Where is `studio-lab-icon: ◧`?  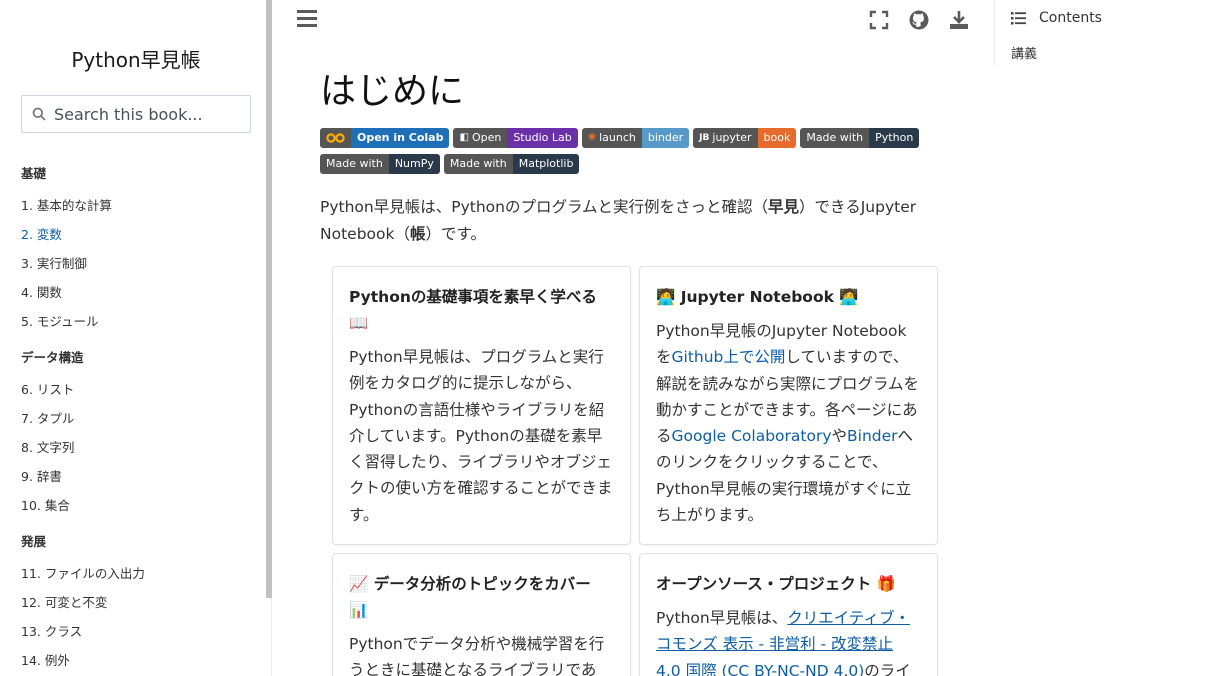
studio-lab-icon: ◧ is located at coordinates (464, 137).